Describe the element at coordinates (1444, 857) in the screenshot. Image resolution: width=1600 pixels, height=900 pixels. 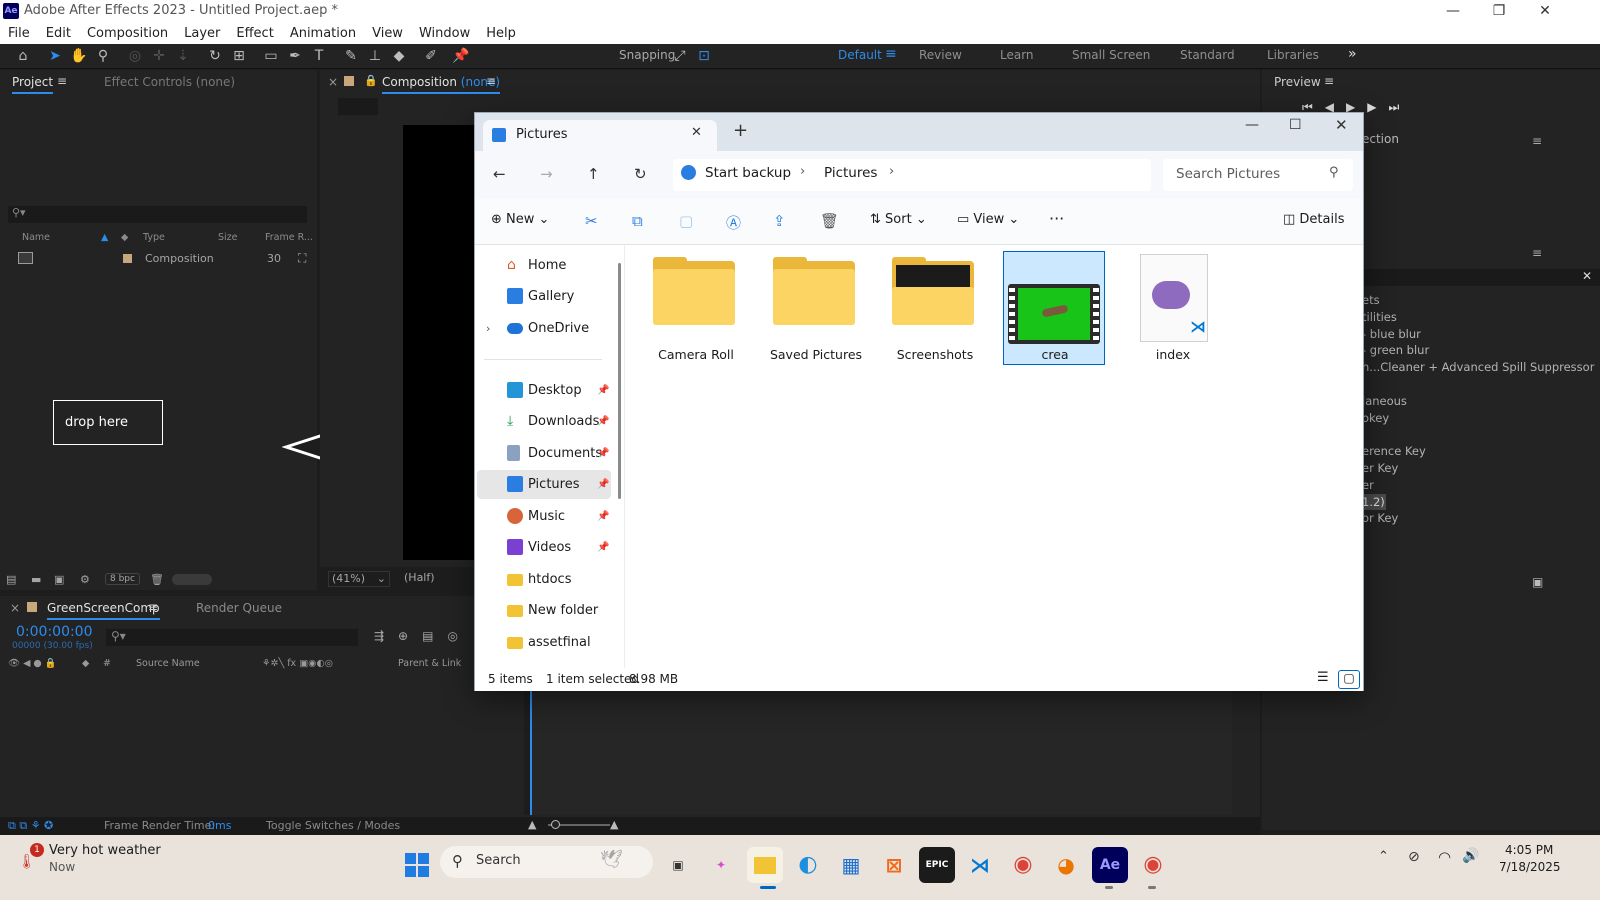
I see `wifi-icon: ◠` at that location.